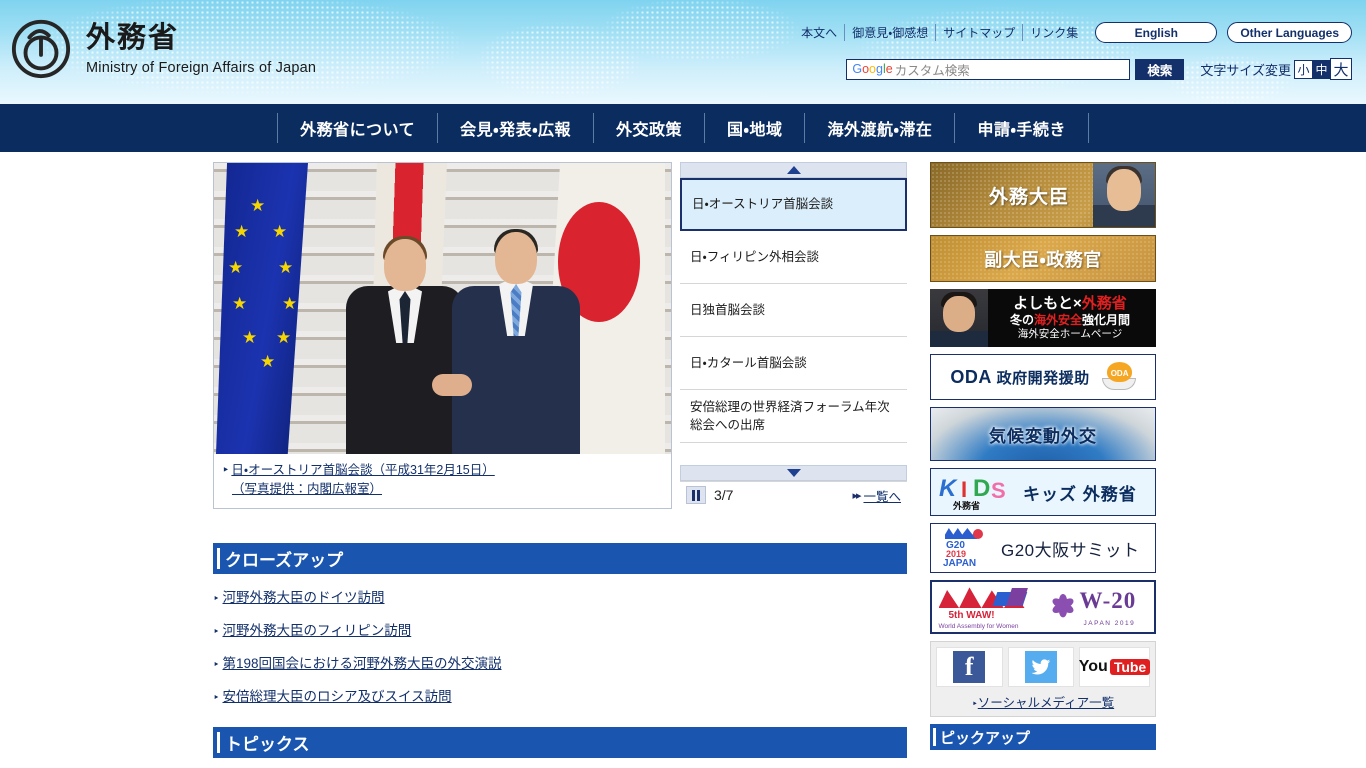 Image resolution: width=1366 pixels, height=768 pixels. Describe the element at coordinates (1057, 320) in the screenshot. I see `yoshimoto-line2-b: 海外安全` at that location.